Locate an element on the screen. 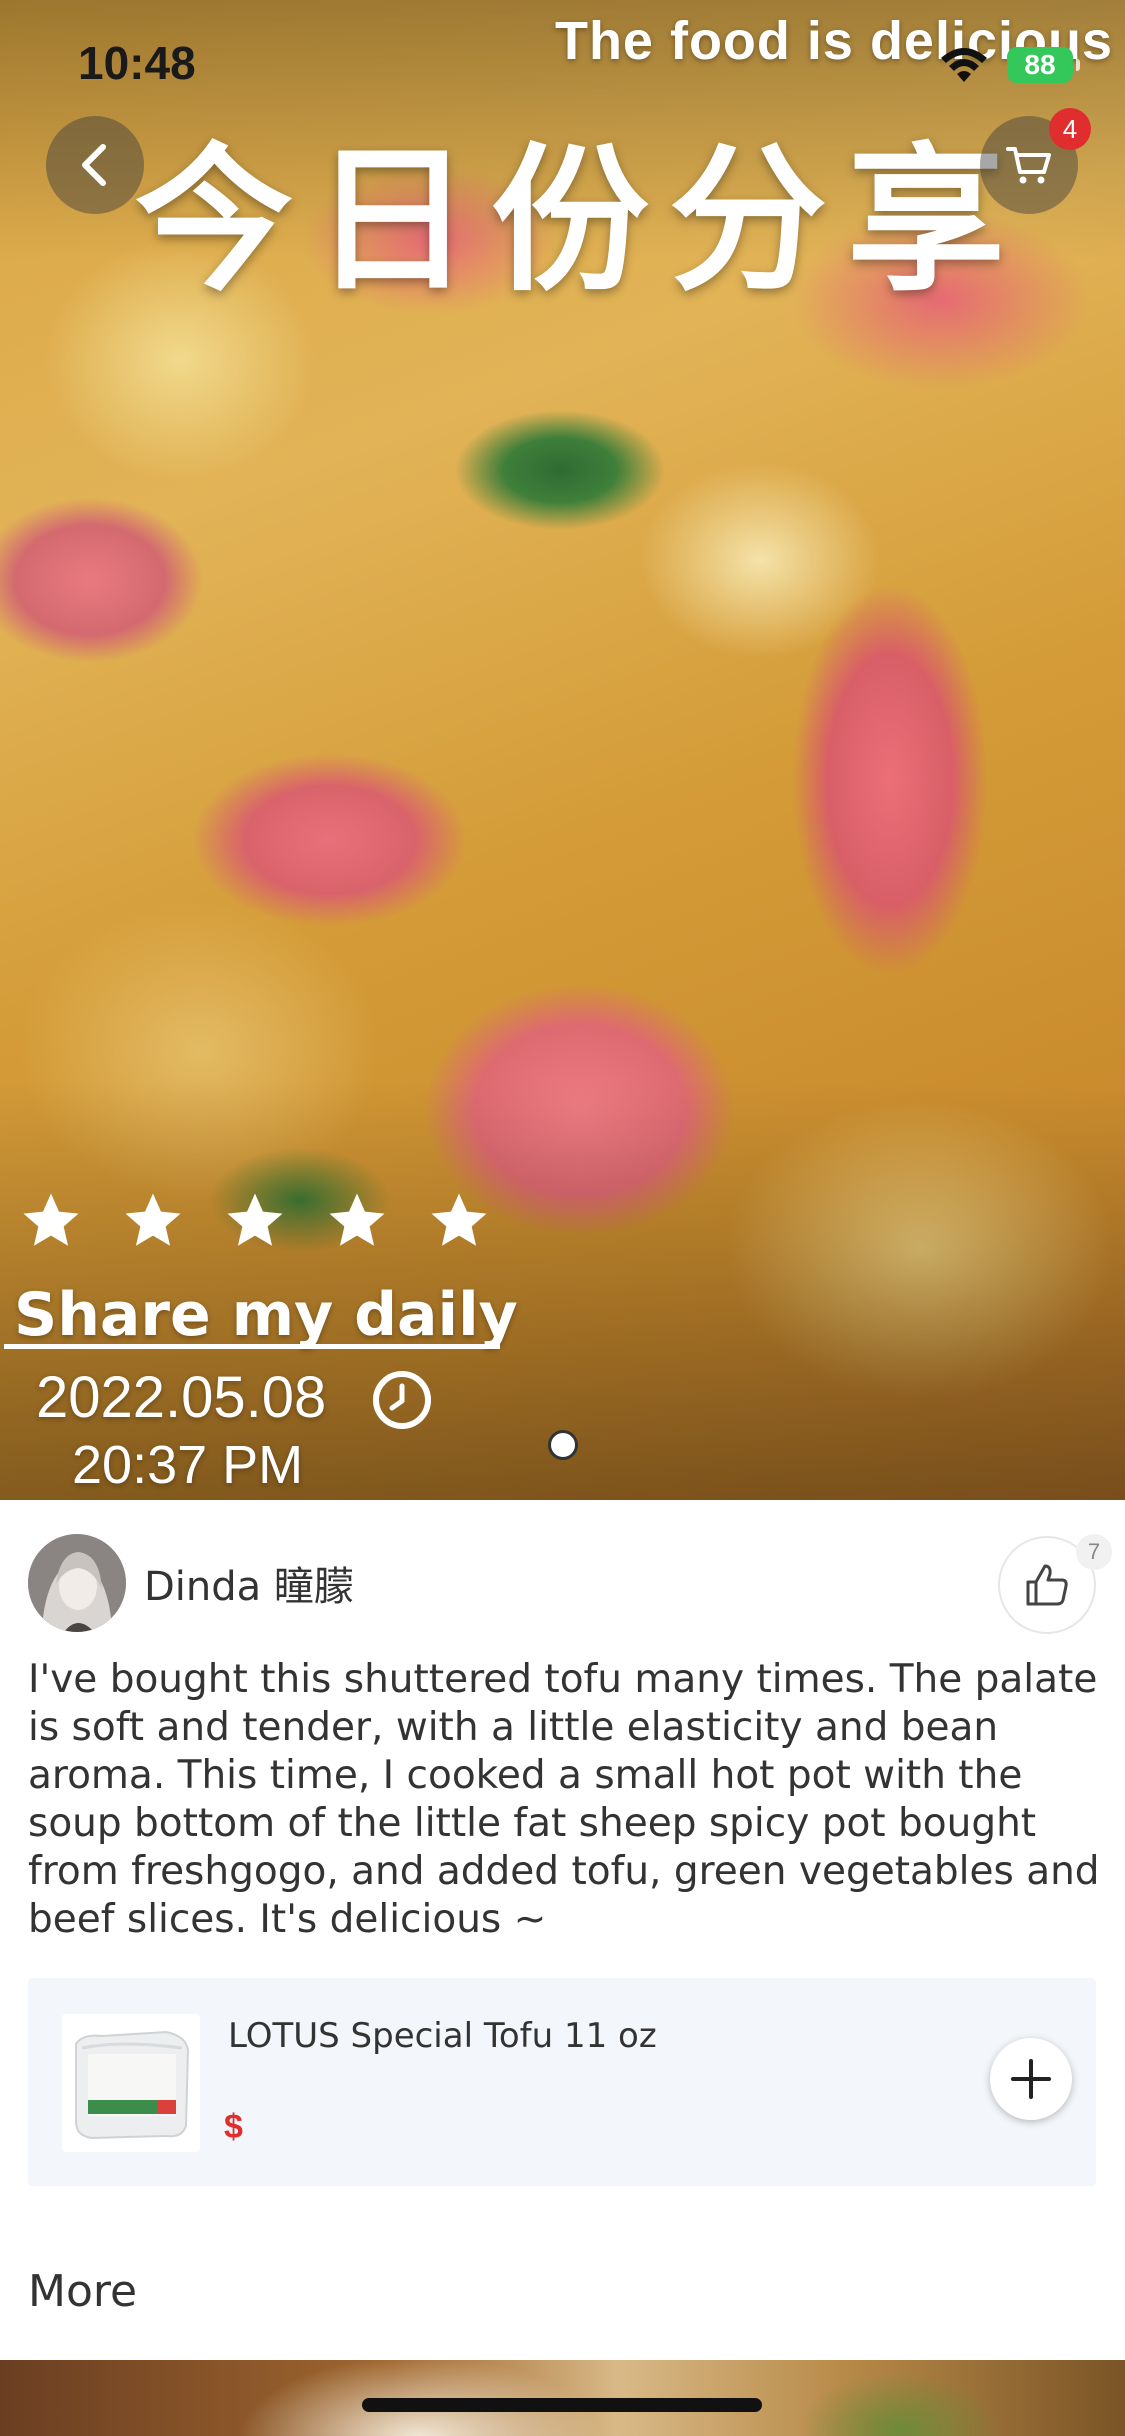 The height and width of the screenshot is (2436, 1125). back-icon is located at coordinates (94, 165).